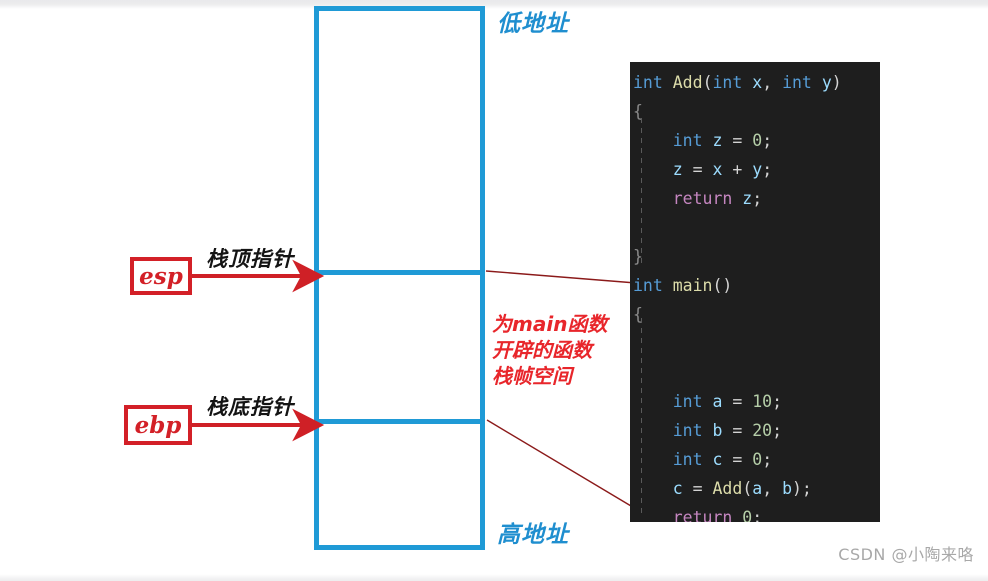  I want to click on stack-frame-note: 为main函数 开辟的函数 栈帧空间, so click(558, 350).